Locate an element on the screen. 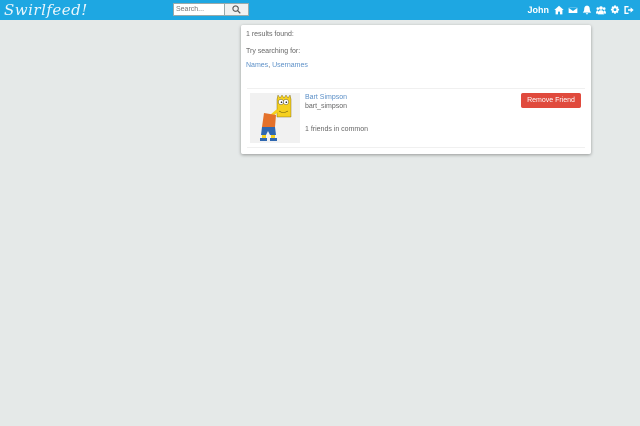 This screenshot has width=640, height=426. filter-usernames-link: Usernames is located at coordinates (290, 65).